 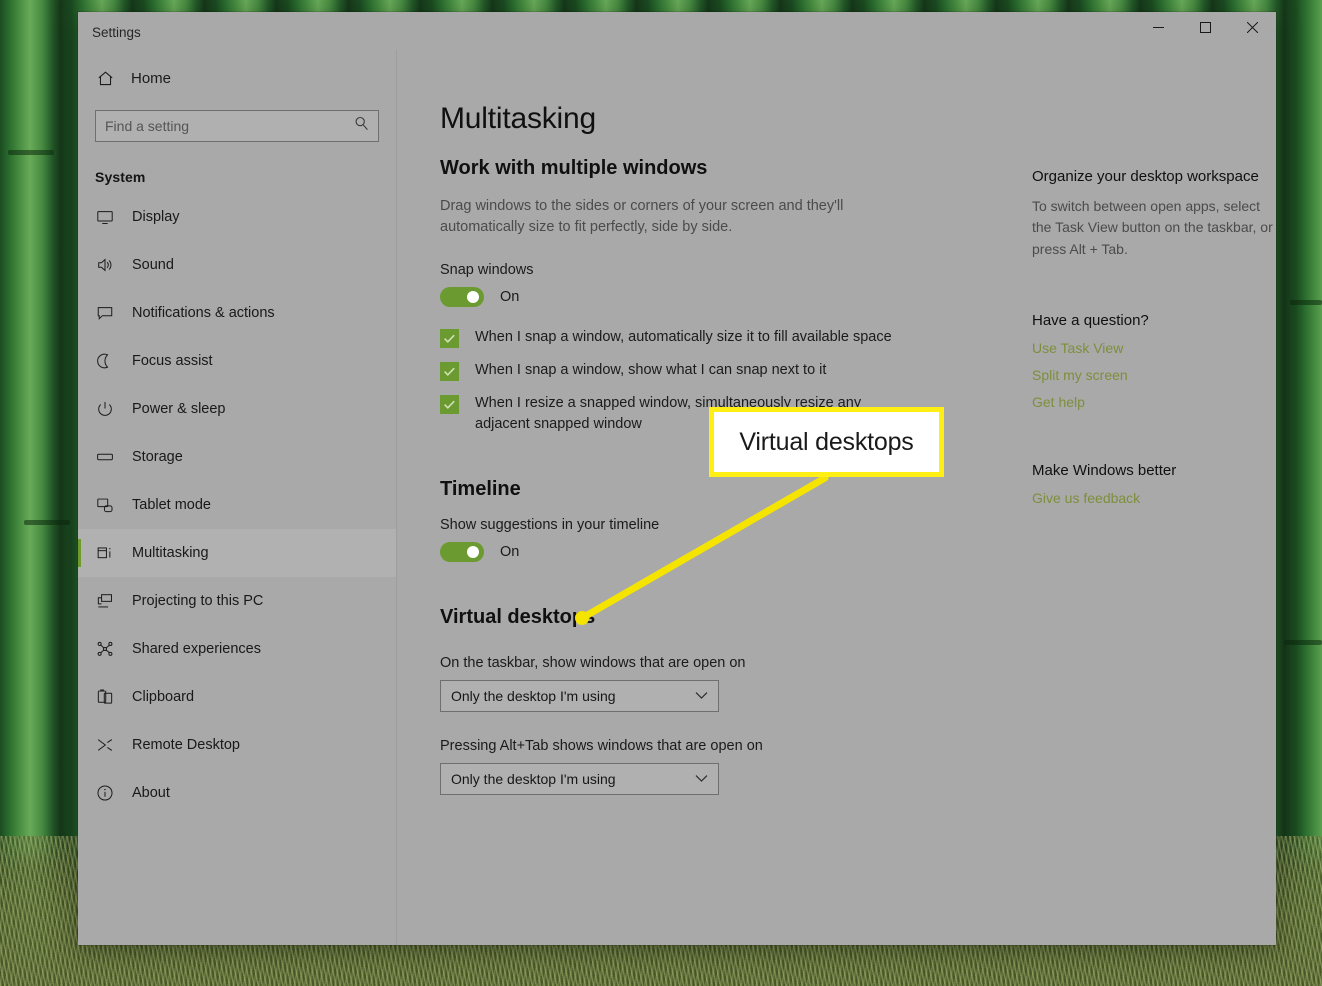 What do you see at coordinates (105, 697) in the screenshot?
I see `clipboard-icon` at bounding box center [105, 697].